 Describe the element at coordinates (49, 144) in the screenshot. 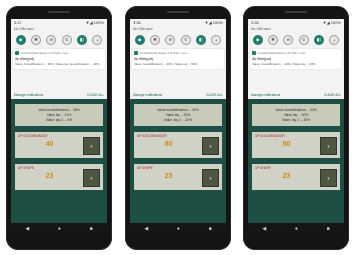

I see `card-value: 40` at that location.